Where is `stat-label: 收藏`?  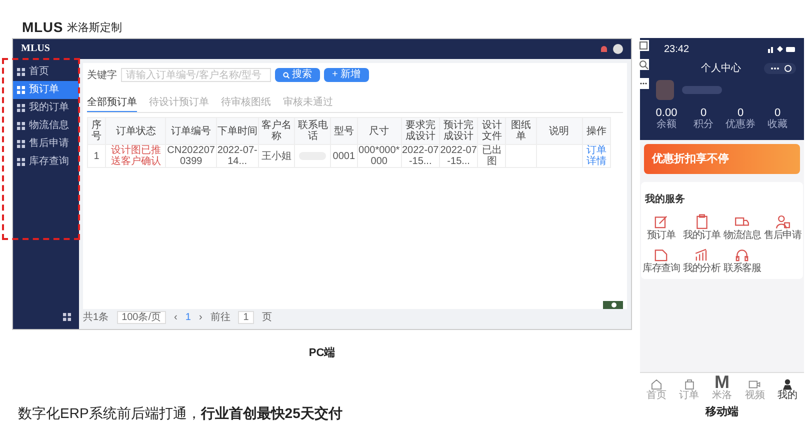 stat-label: 收藏 is located at coordinates (778, 125).